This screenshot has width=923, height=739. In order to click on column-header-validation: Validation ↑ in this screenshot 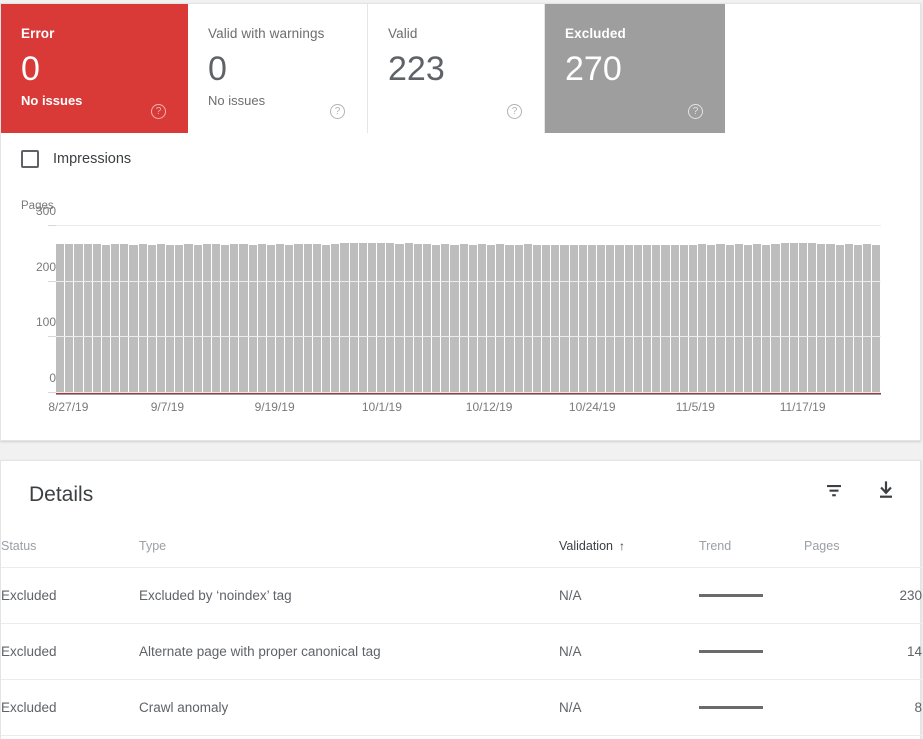, I will do `click(629, 550)`.